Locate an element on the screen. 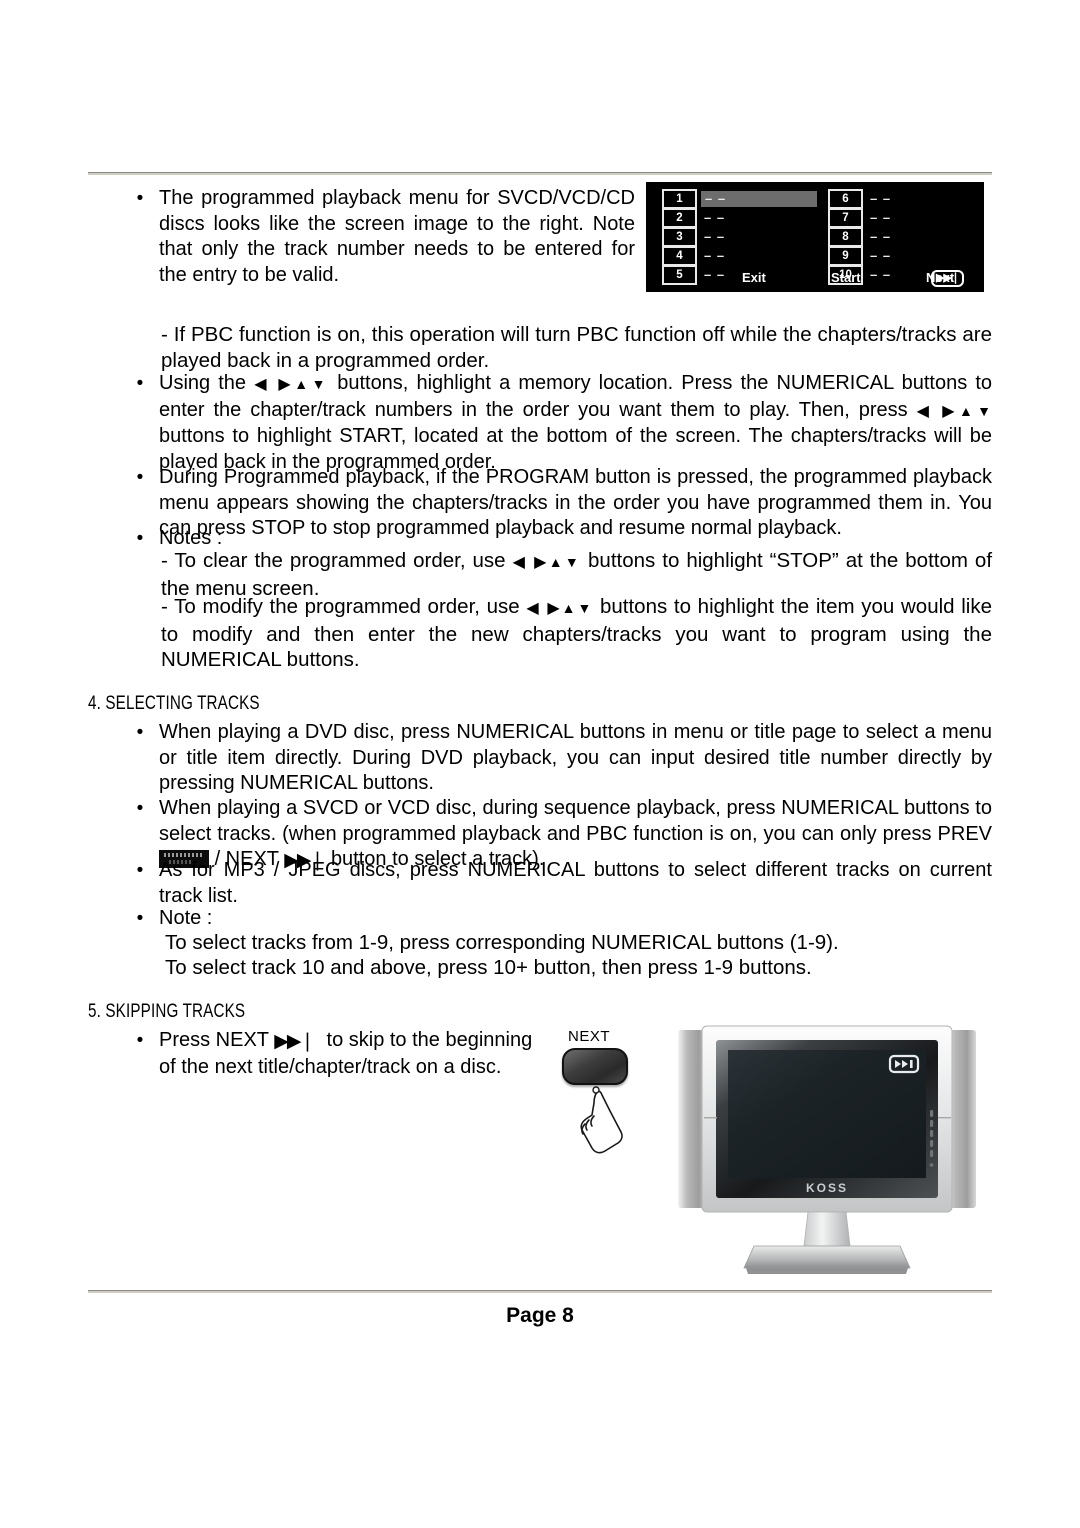 The width and height of the screenshot is (1080, 1528). next-remote-key is located at coordinates (595, 1066).